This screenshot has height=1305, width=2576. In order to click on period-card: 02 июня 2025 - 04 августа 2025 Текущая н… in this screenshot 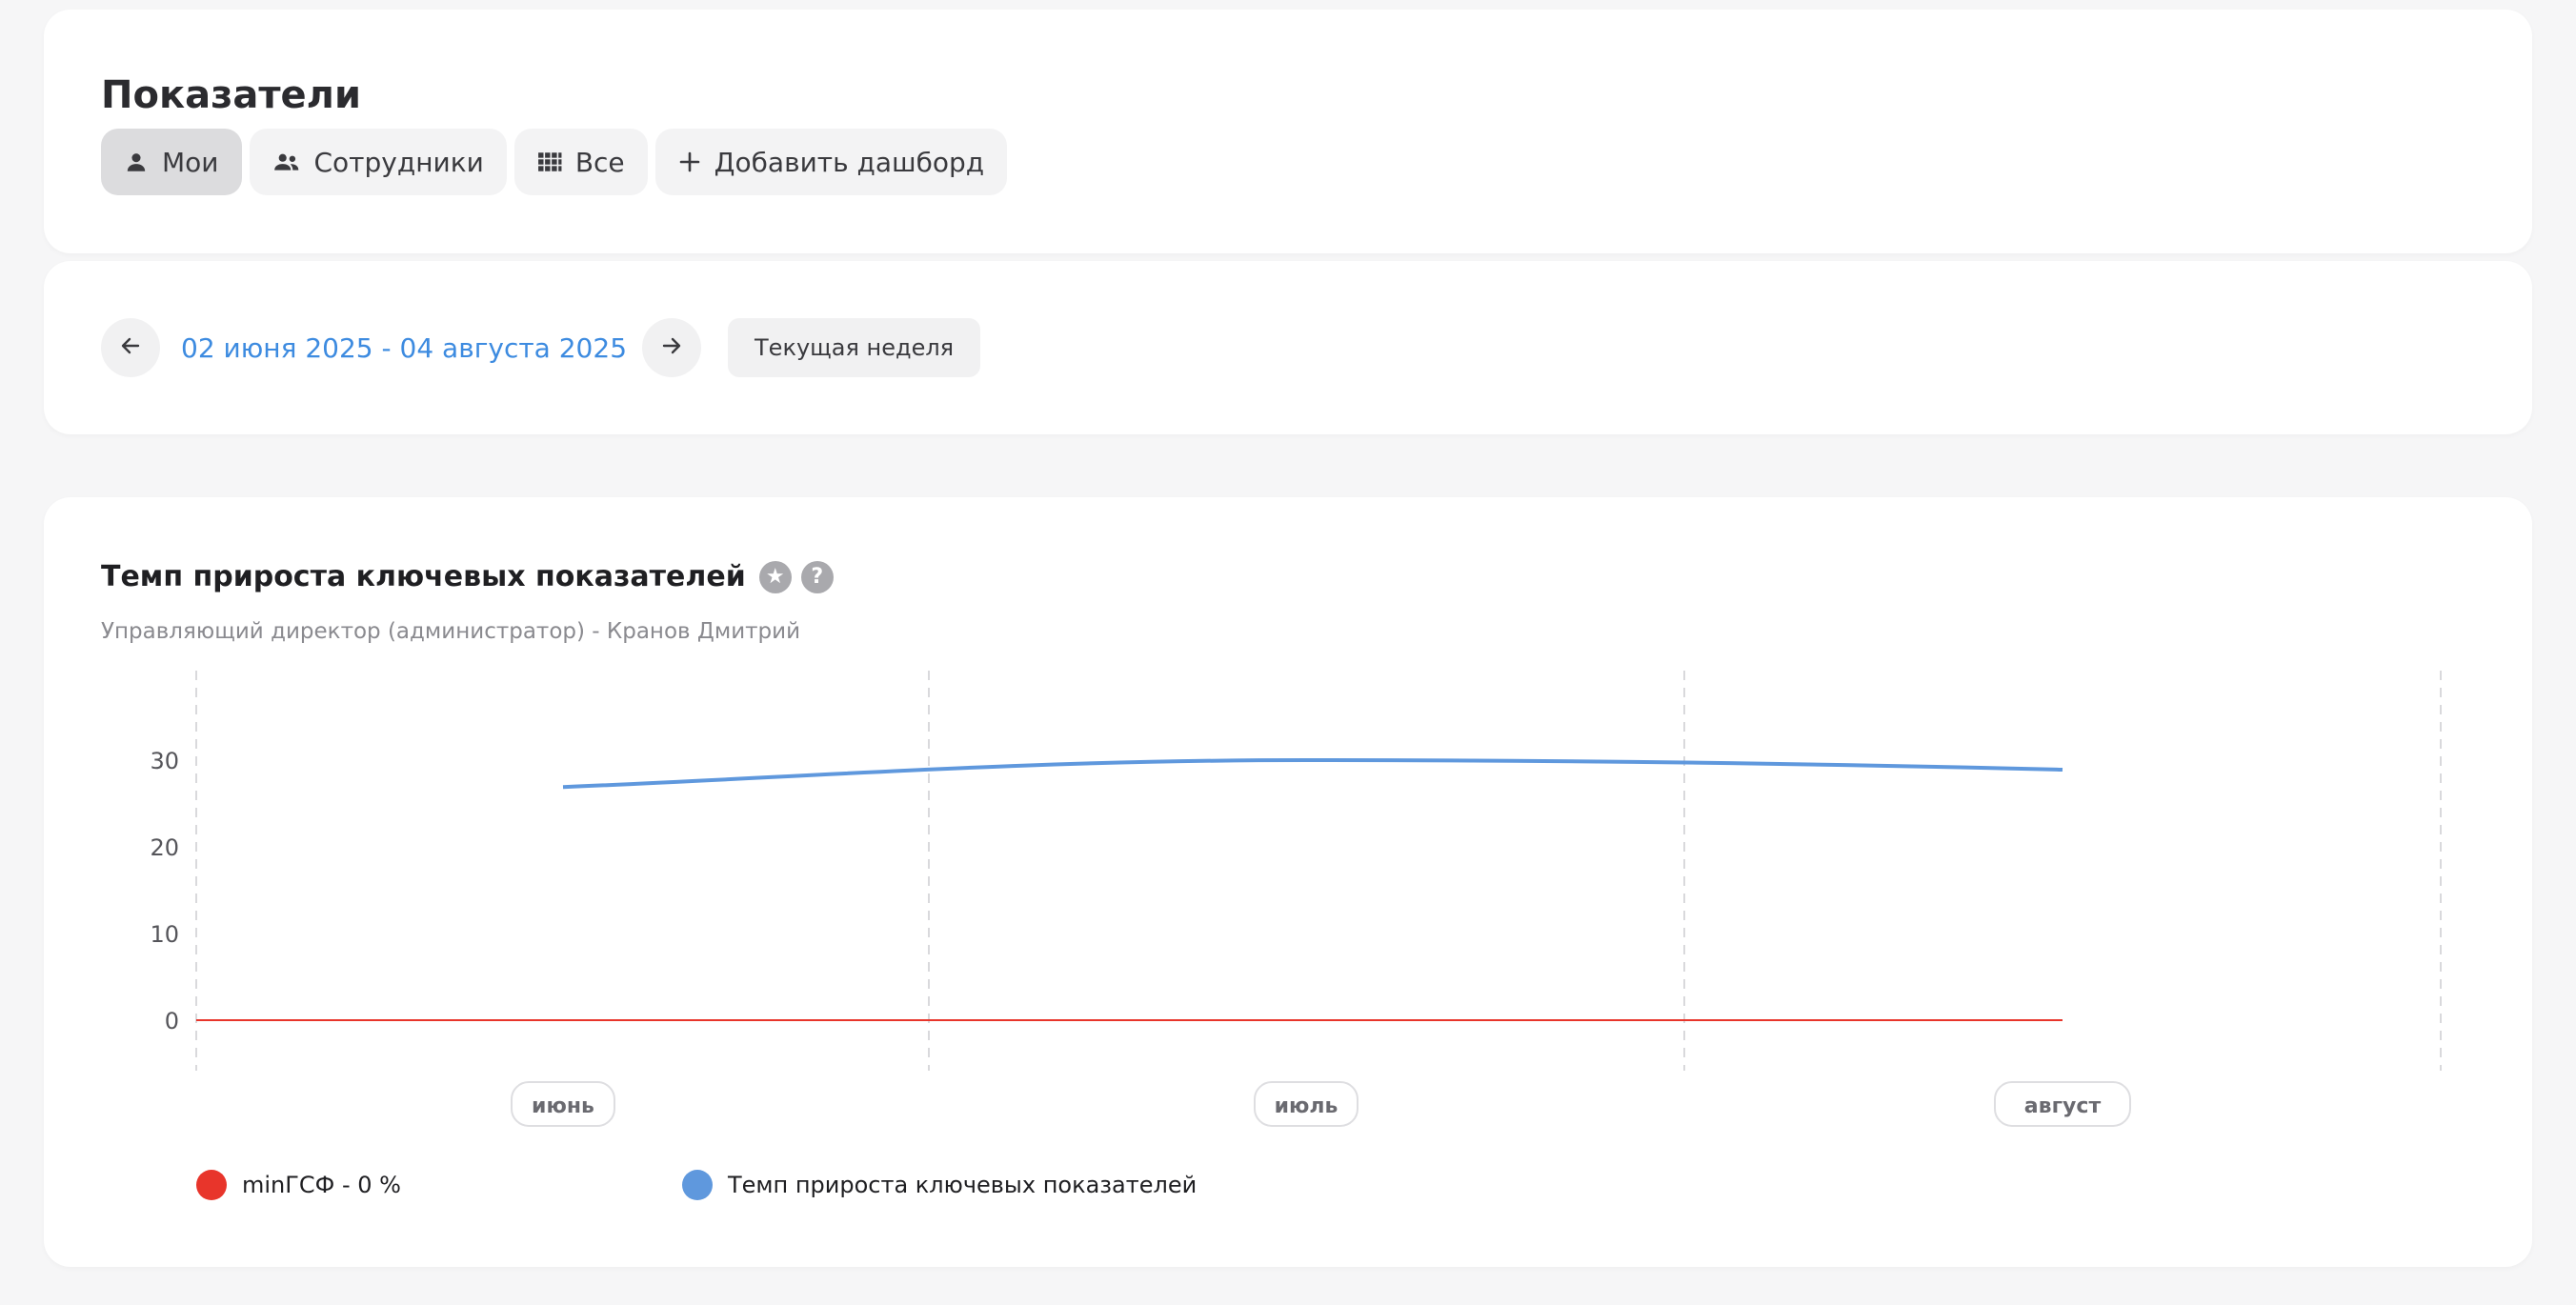, I will do `click(1288, 347)`.